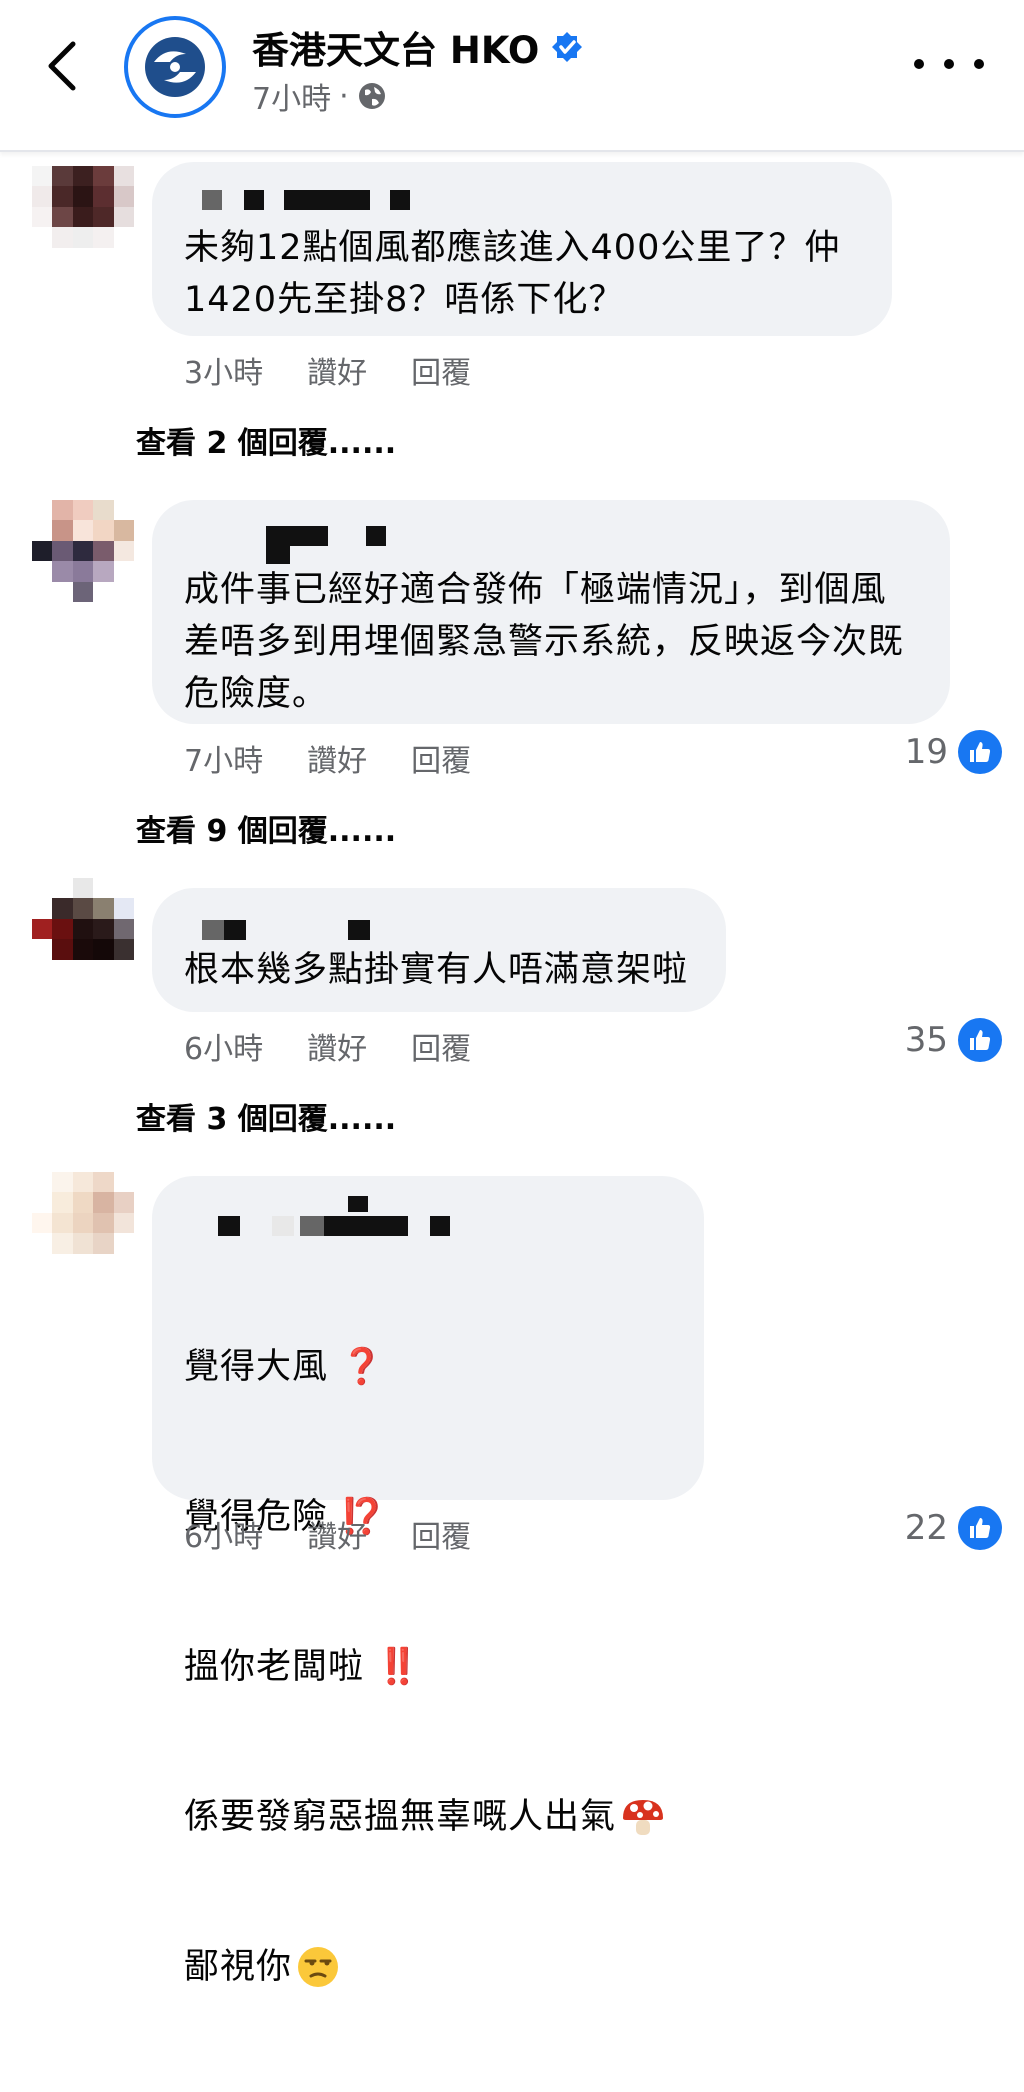  I want to click on comment-actions: 7小時 讚好 回覆, so click(327, 758).